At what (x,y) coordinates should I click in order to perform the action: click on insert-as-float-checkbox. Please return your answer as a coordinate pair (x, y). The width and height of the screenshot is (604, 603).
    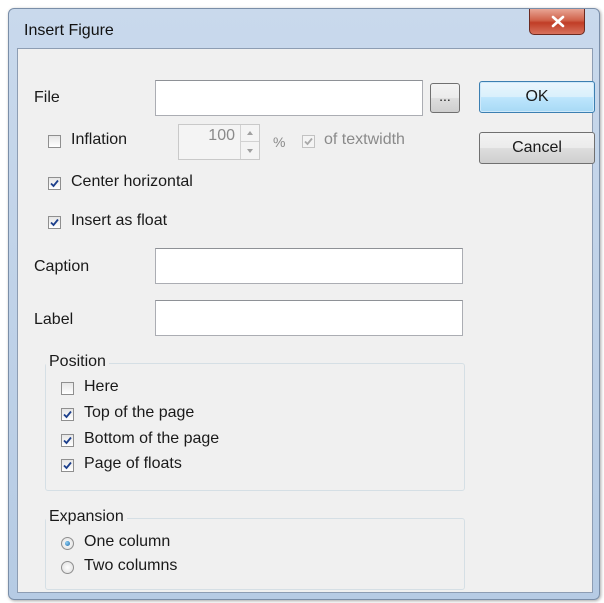
    Looking at the image, I should click on (54, 222).